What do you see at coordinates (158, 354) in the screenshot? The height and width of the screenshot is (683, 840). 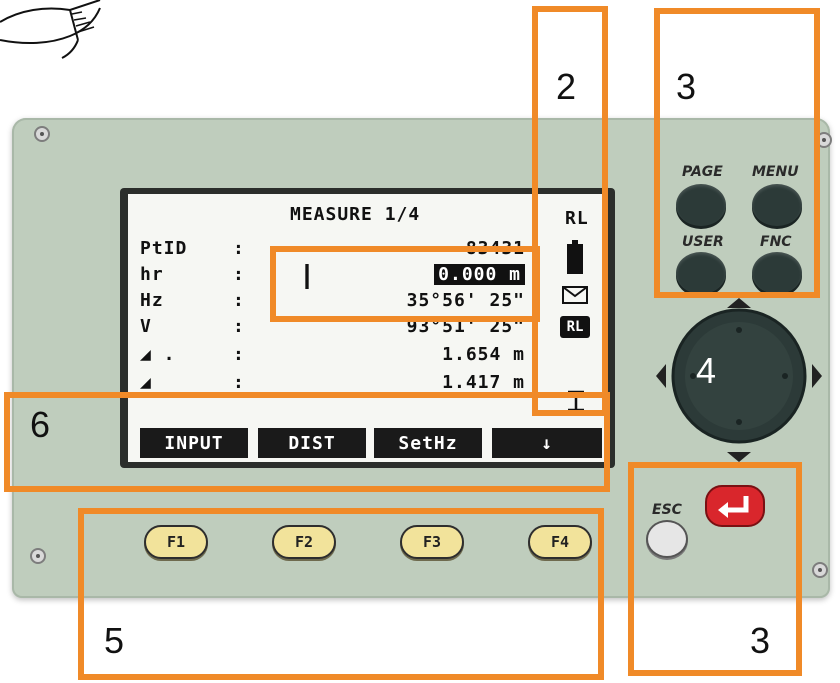 I see `row-label-slope-distance: ◢ .` at bounding box center [158, 354].